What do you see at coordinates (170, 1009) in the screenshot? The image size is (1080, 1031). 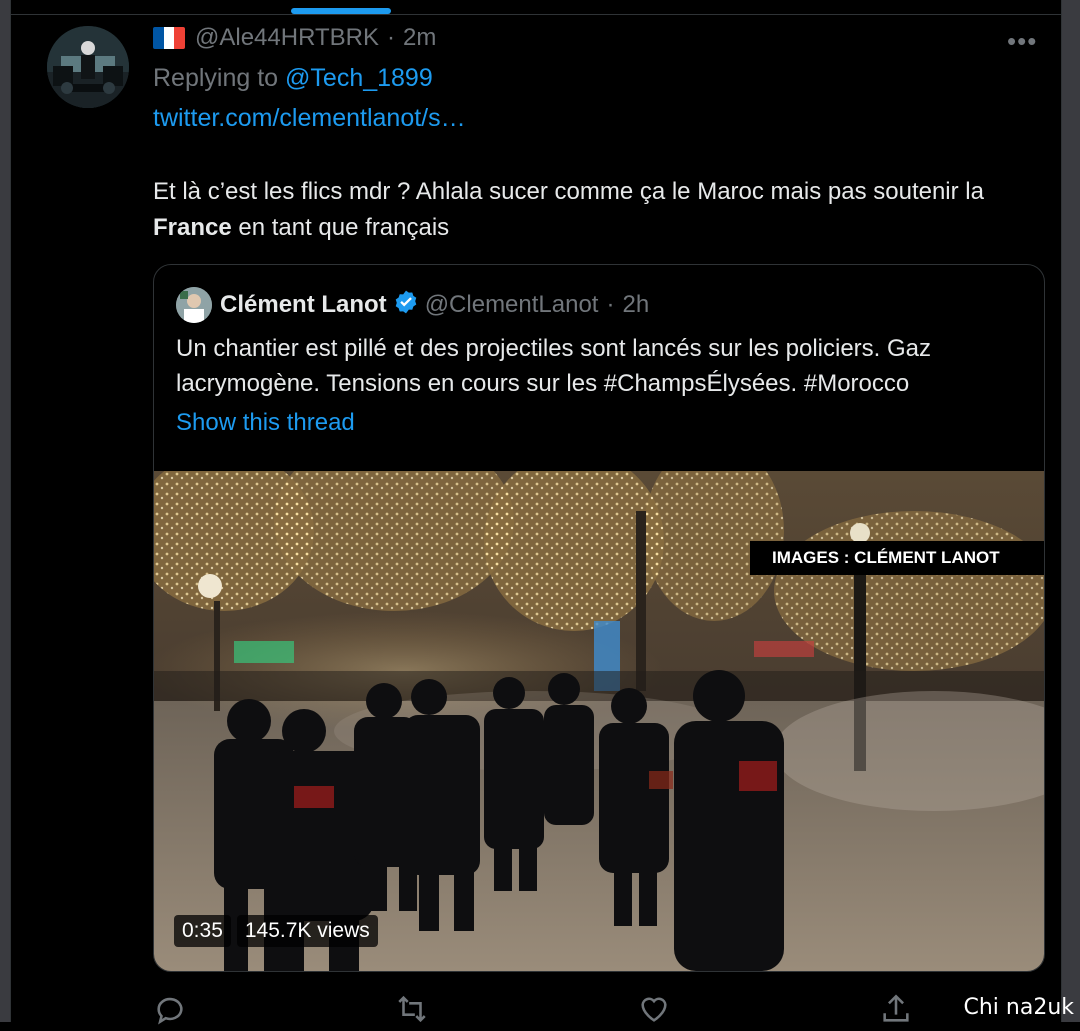 I see `reply-icon` at bounding box center [170, 1009].